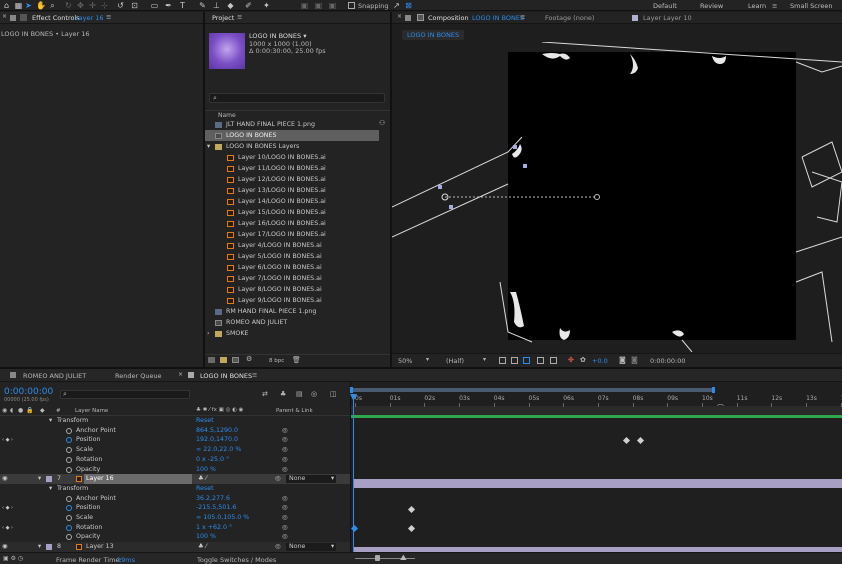 Image resolution: width=842 pixels, height=564 pixels. Describe the element at coordinates (713, 390) in the screenshot. I see `work-area-end` at that location.